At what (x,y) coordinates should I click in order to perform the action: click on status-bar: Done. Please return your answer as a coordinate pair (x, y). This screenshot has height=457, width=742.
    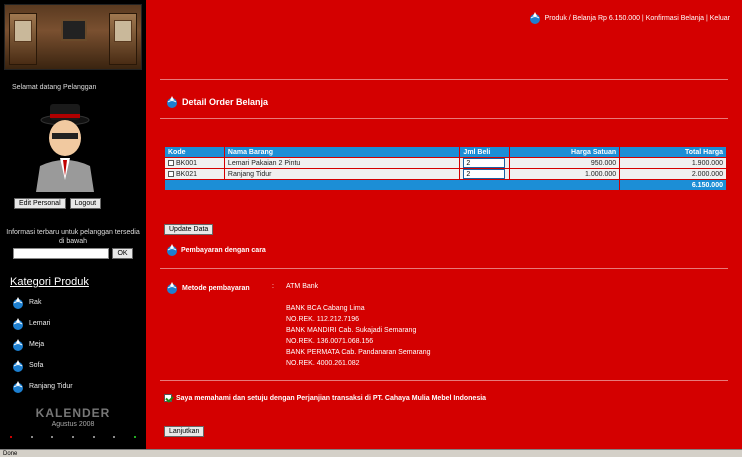
    Looking at the image, I should click on (371, 453).